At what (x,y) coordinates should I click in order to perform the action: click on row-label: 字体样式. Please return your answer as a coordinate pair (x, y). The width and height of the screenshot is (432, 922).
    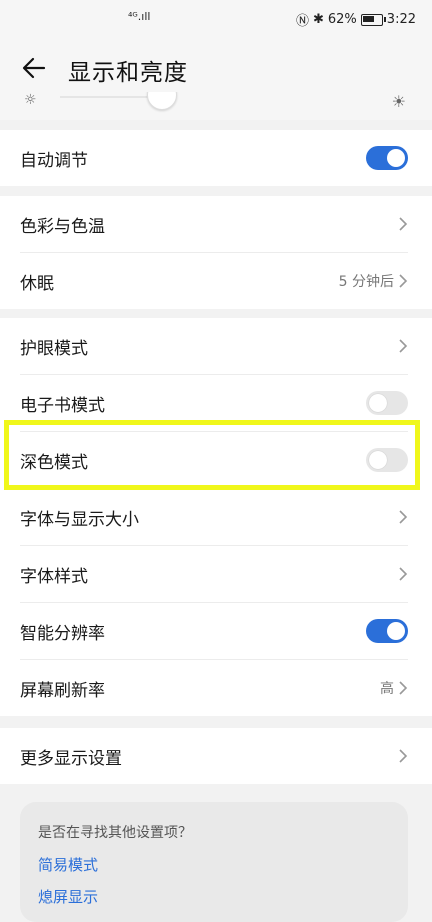
    Looking at the image, I should click on (54, 576).